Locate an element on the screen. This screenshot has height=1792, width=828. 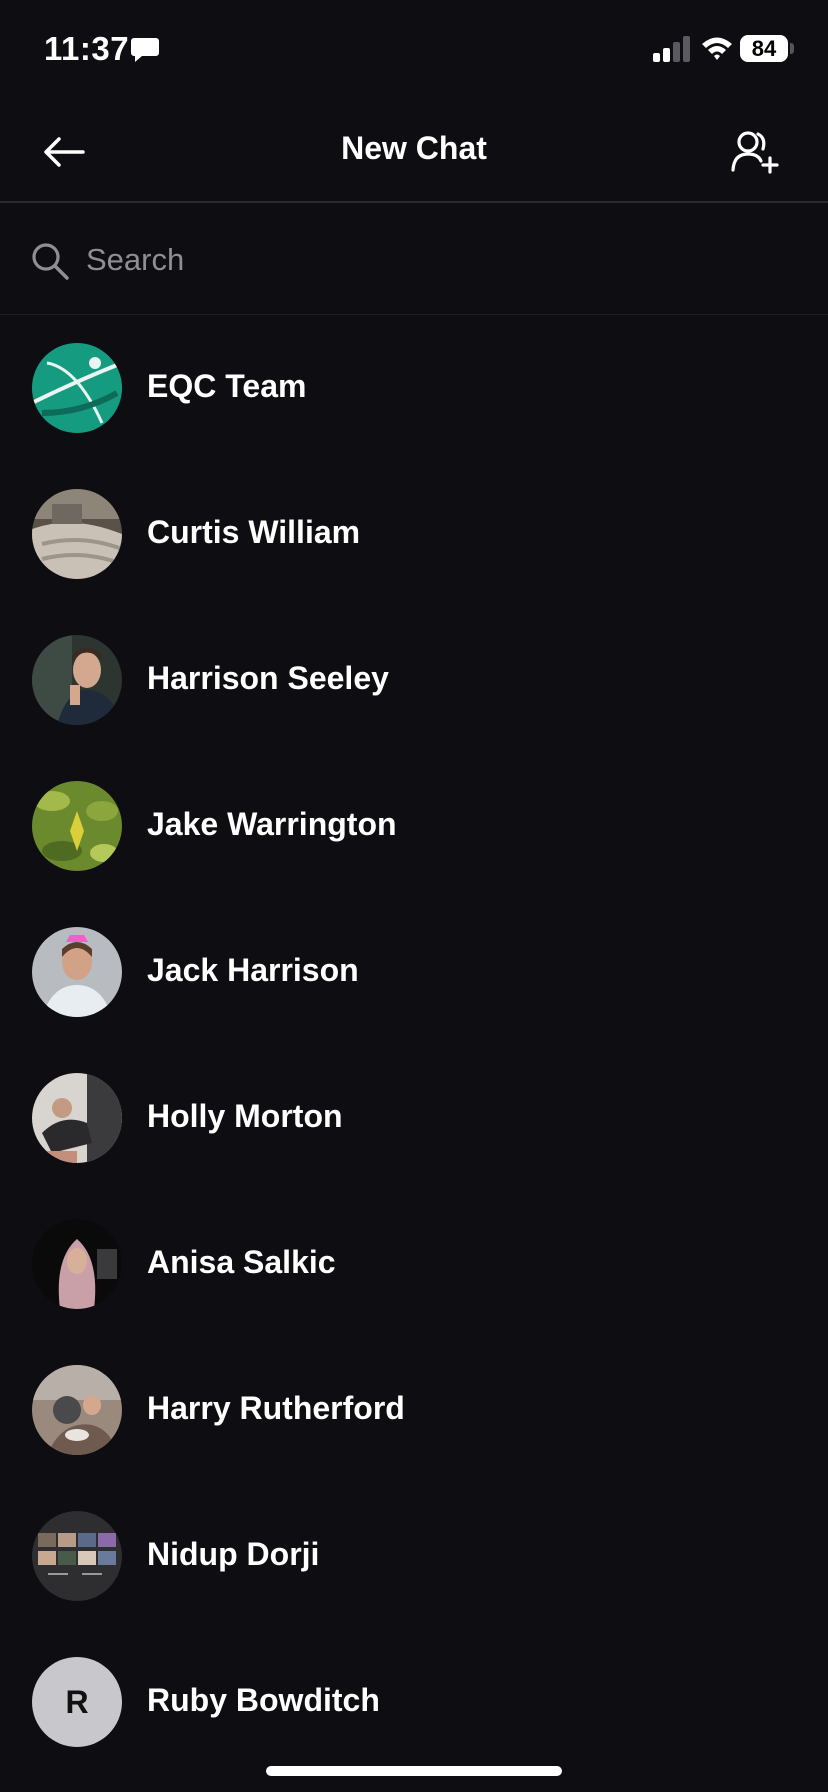
home-indicator is located at coordinates (414, 1771).